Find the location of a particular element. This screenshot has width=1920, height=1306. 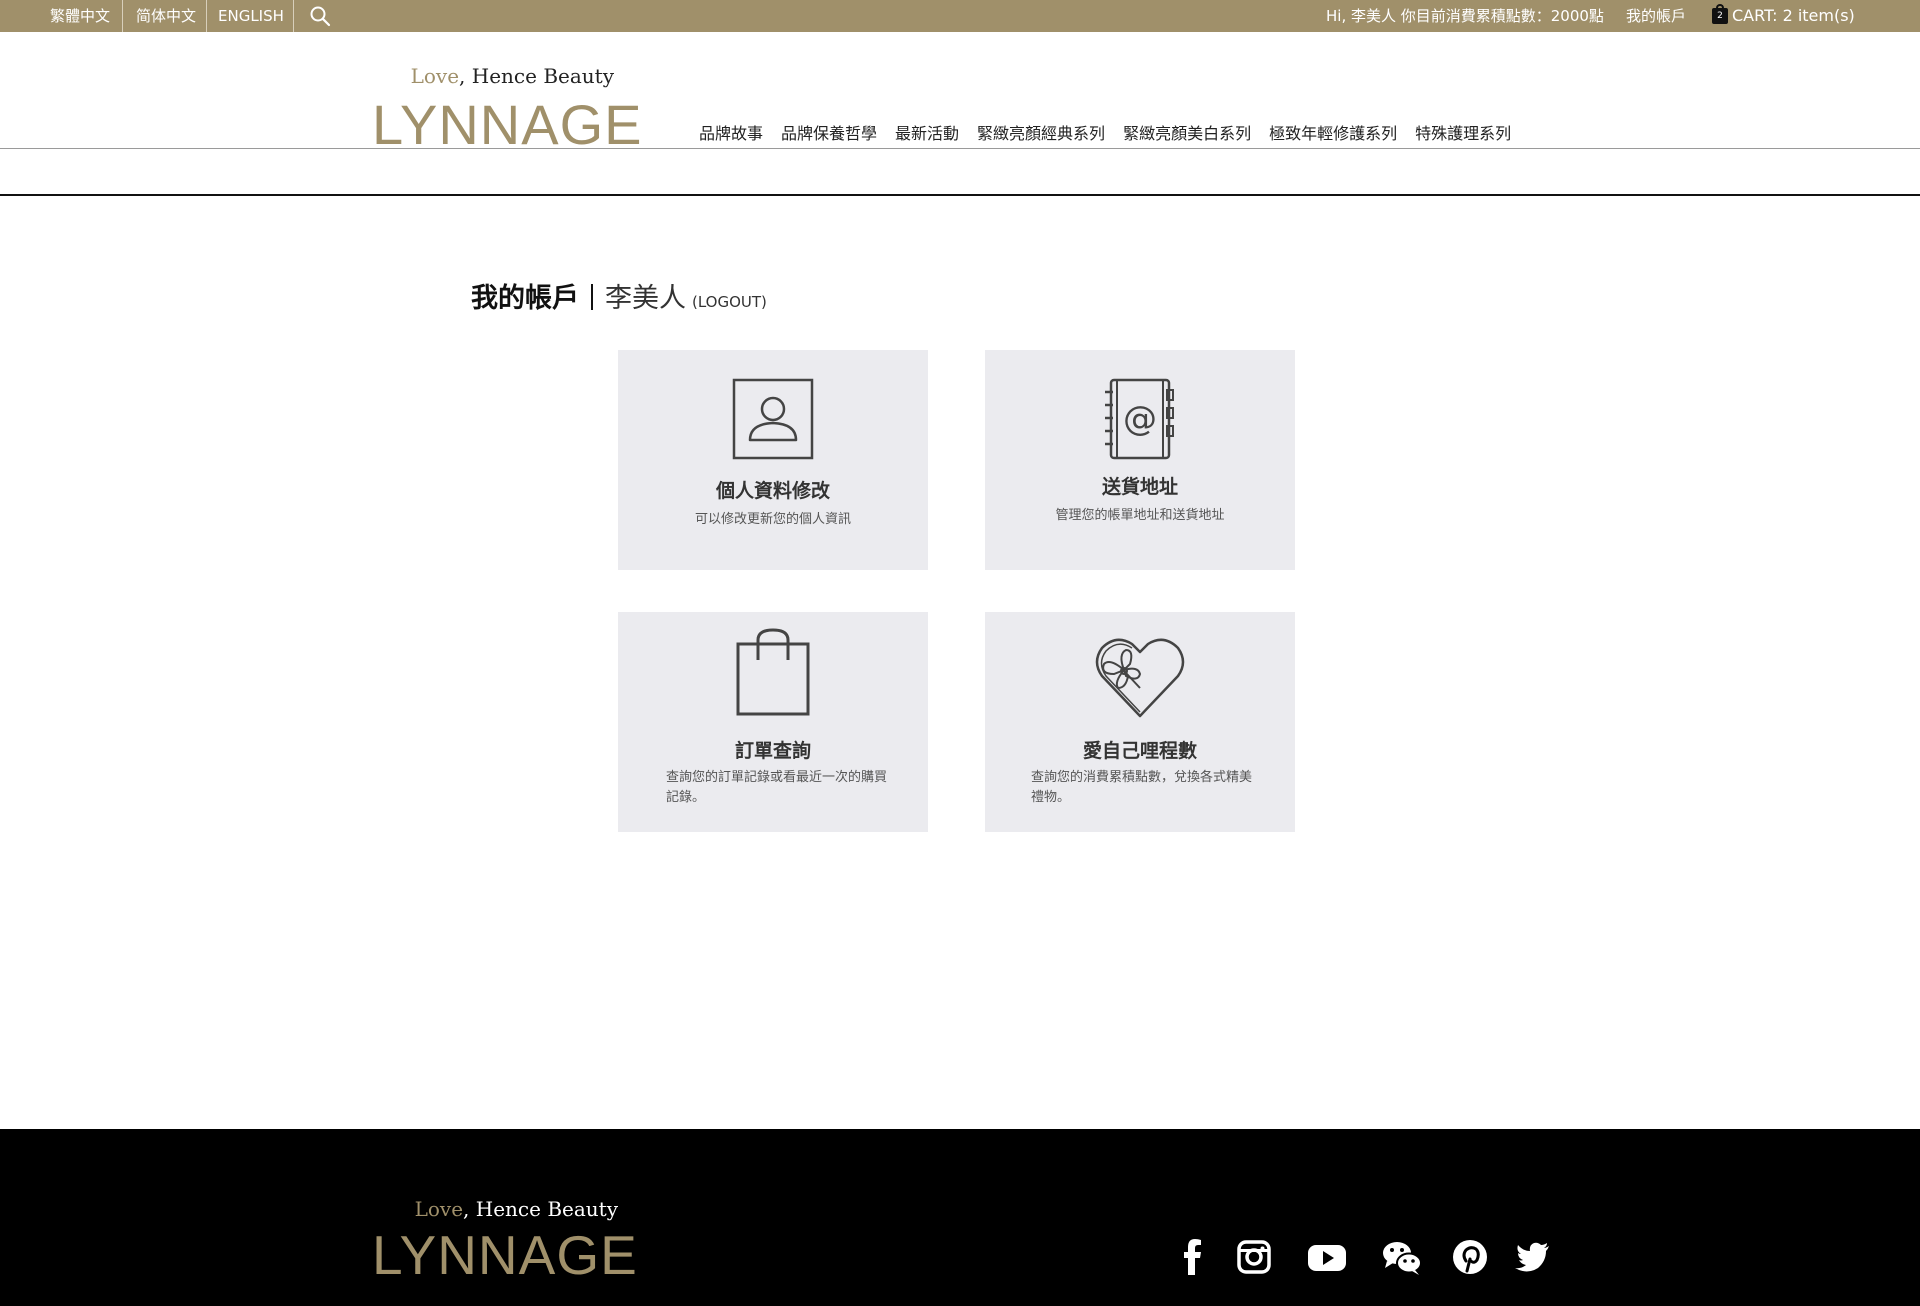

card-title: 愛自己哩程數 is located at coordinates (1139, 751).